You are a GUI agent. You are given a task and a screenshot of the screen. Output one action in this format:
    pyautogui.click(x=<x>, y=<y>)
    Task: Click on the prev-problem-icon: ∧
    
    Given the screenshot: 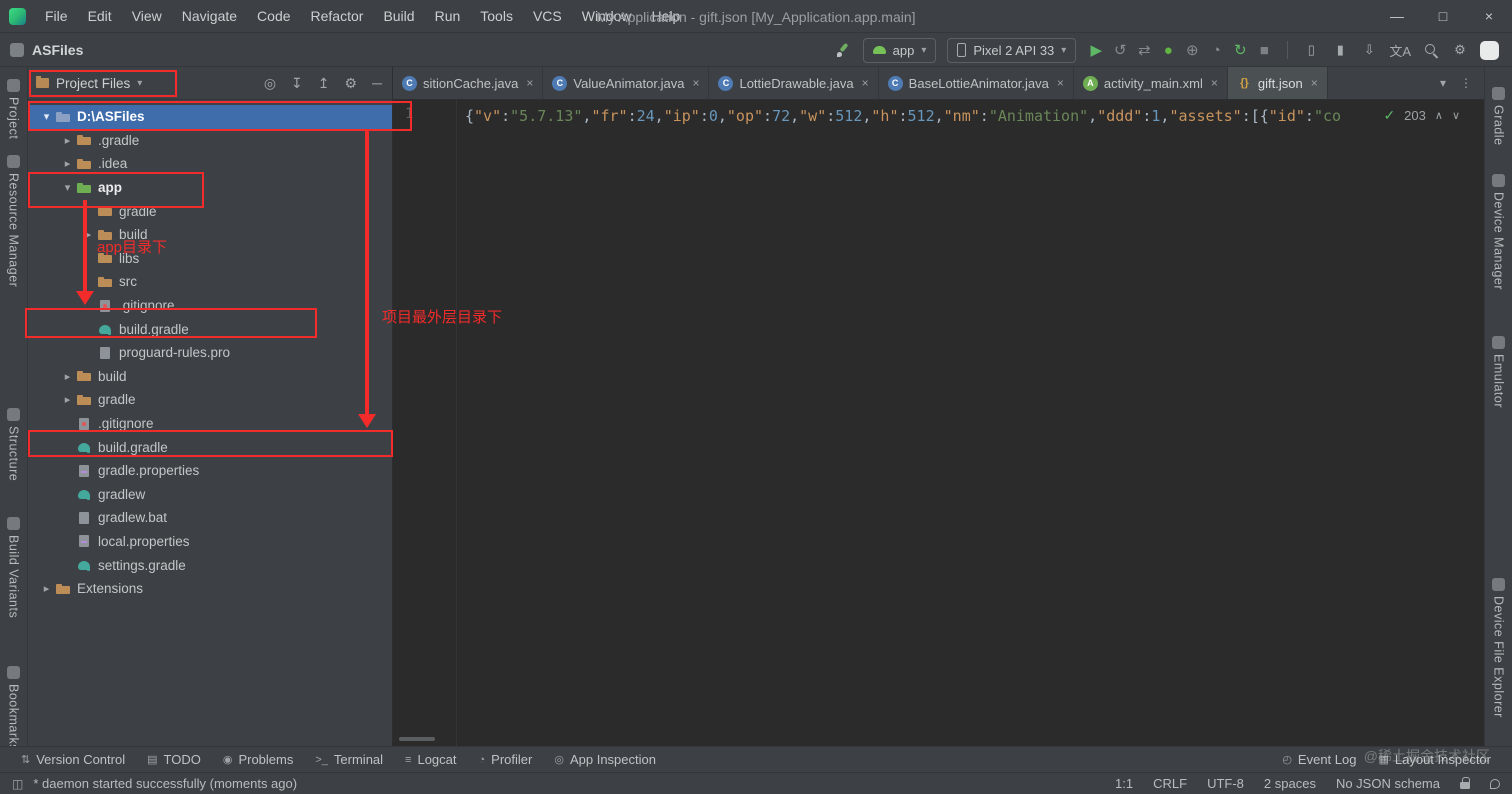 What is the action you would take?
    pyautogui.click(x=1439, y=115)
    